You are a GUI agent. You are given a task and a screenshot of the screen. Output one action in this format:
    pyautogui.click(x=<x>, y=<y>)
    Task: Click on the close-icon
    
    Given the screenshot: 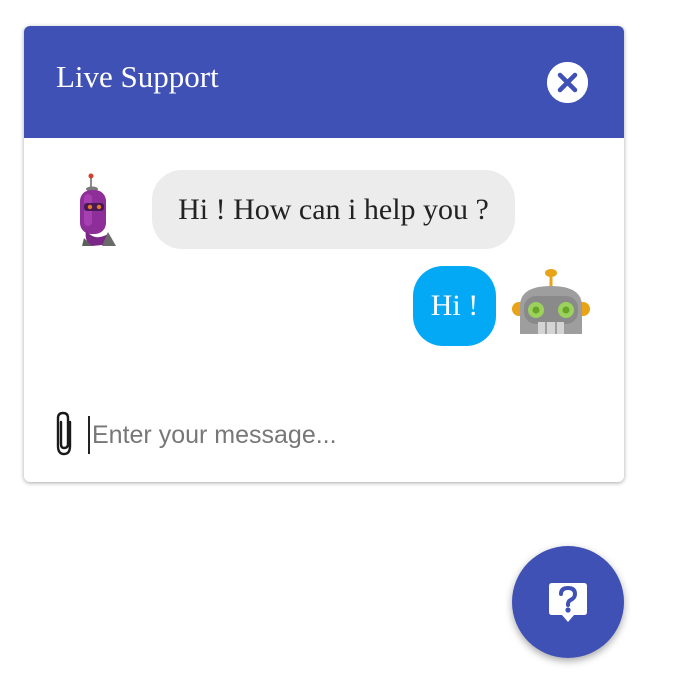 What is the action you would take?
    pyautogui.click(x=567, y=82)
    